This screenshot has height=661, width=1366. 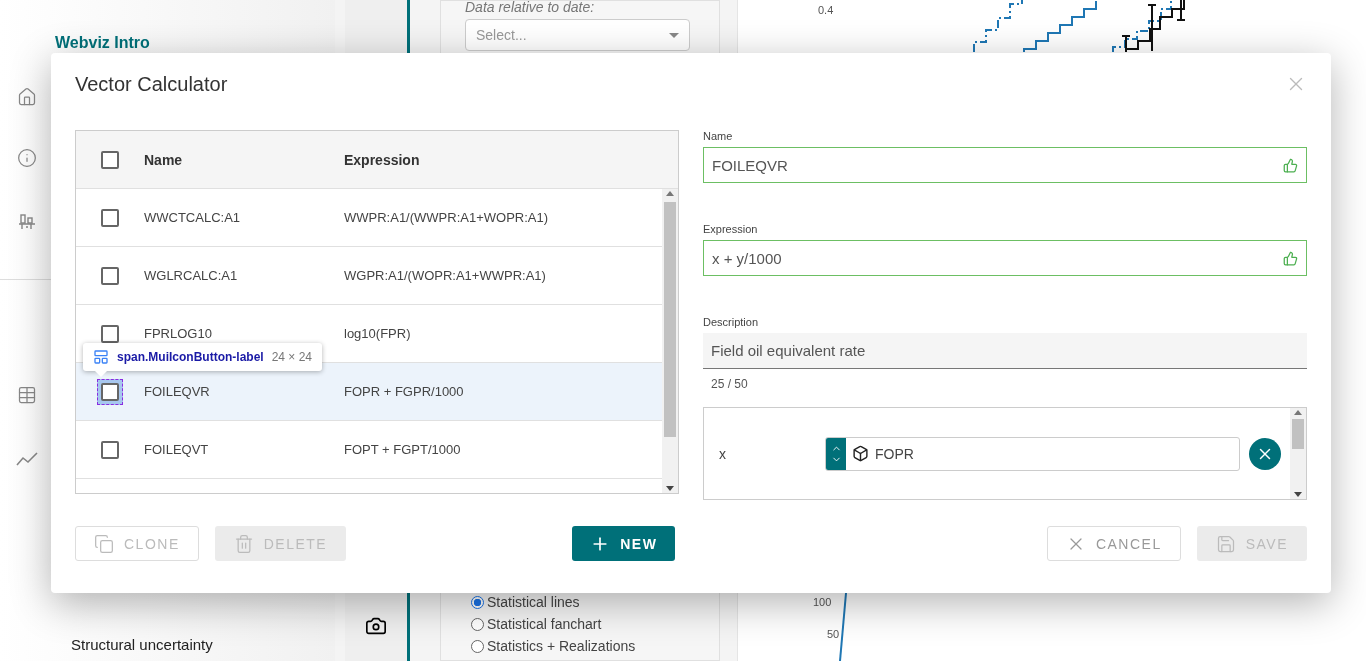 I want to click on chart-icon, so click(x=27, y=222).